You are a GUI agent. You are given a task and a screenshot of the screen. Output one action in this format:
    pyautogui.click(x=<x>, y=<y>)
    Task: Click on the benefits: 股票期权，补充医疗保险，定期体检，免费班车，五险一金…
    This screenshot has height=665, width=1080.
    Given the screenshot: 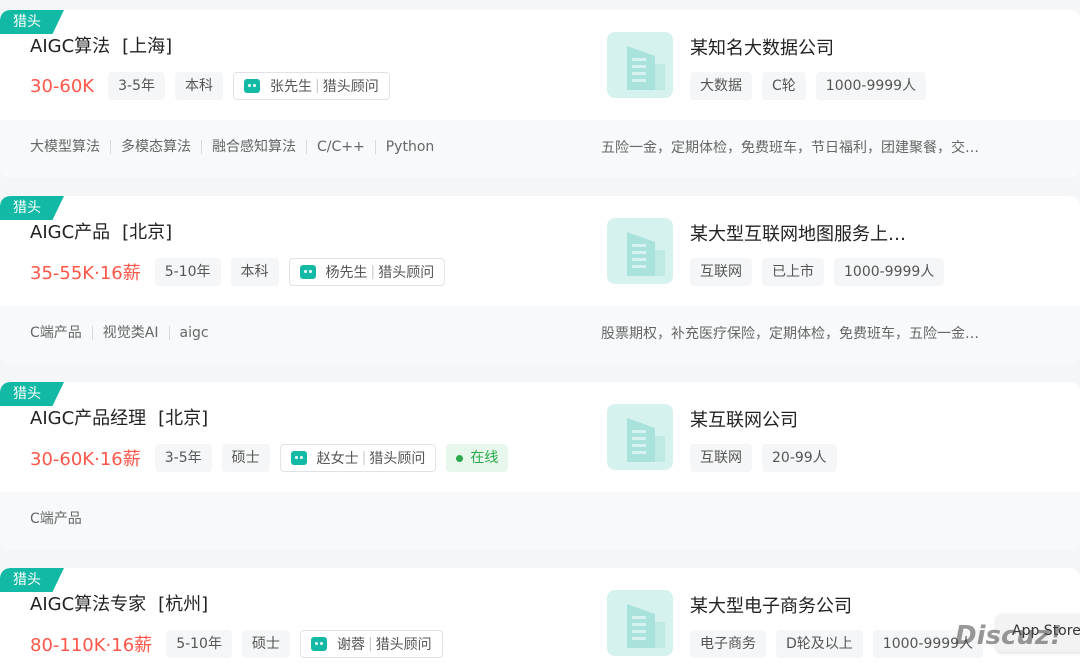 What is the action you would take?
    pyautogui.click(x=790, y=334)
    